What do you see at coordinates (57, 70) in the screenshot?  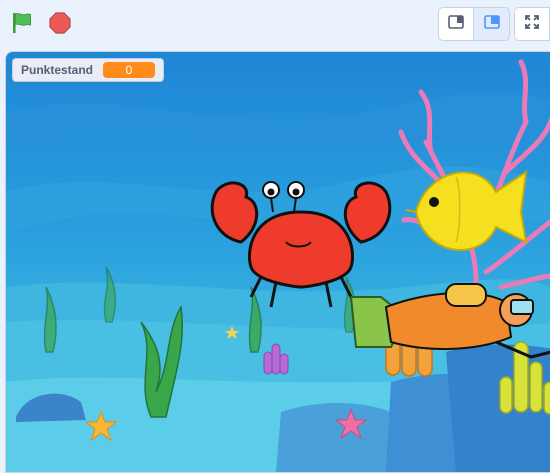 I see `score-label: Punktestand` at bounding box center [57, 70].